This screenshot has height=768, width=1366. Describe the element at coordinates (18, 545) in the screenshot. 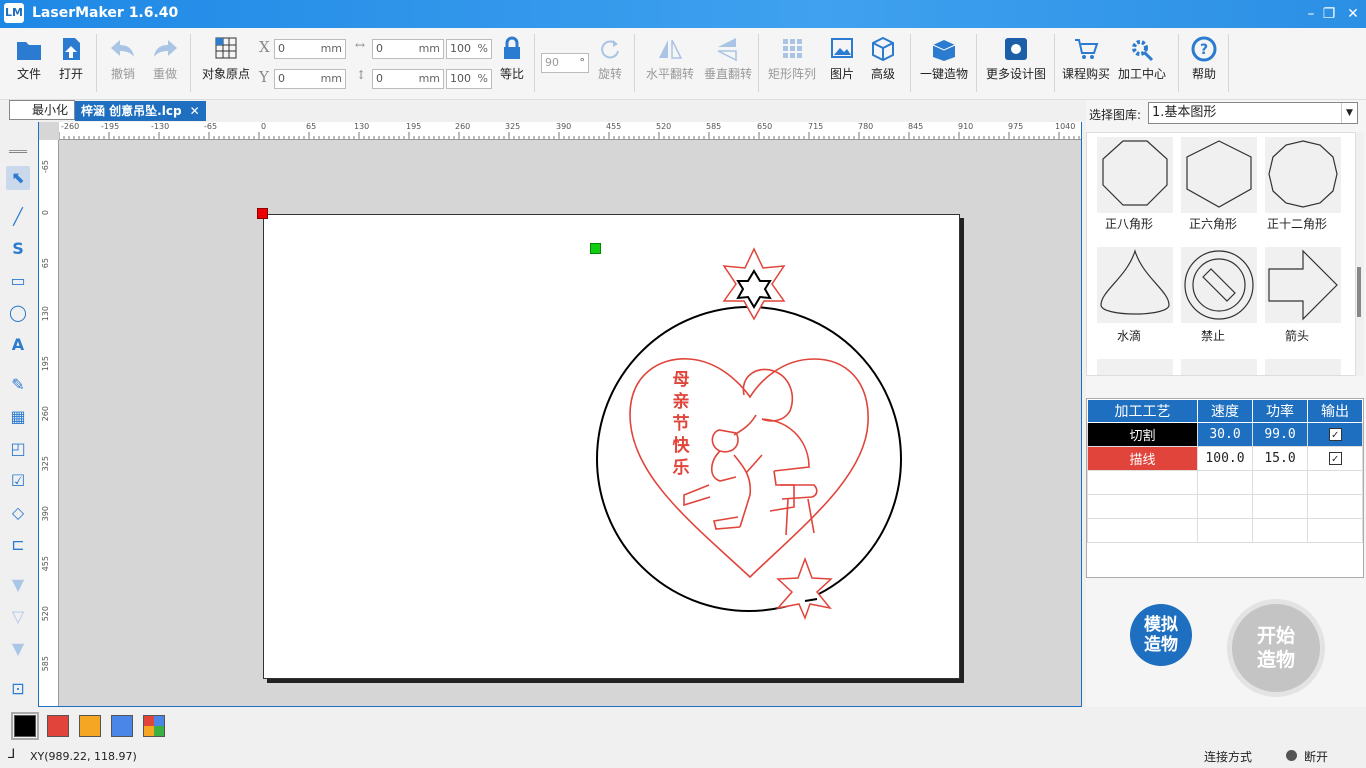

I see `dimension-tool-icon: ⊏` at that location.